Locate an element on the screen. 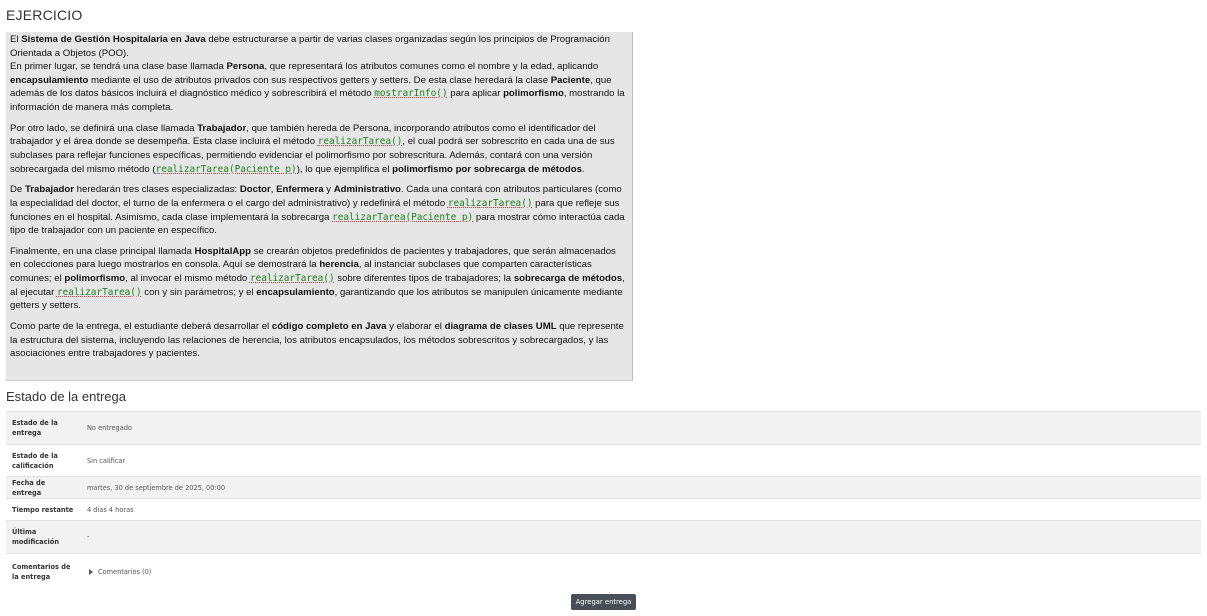 Image resolution: width=1207 pixels, height=616 pixels. table-row: Última modificación - is located at coordinates (603, 537).